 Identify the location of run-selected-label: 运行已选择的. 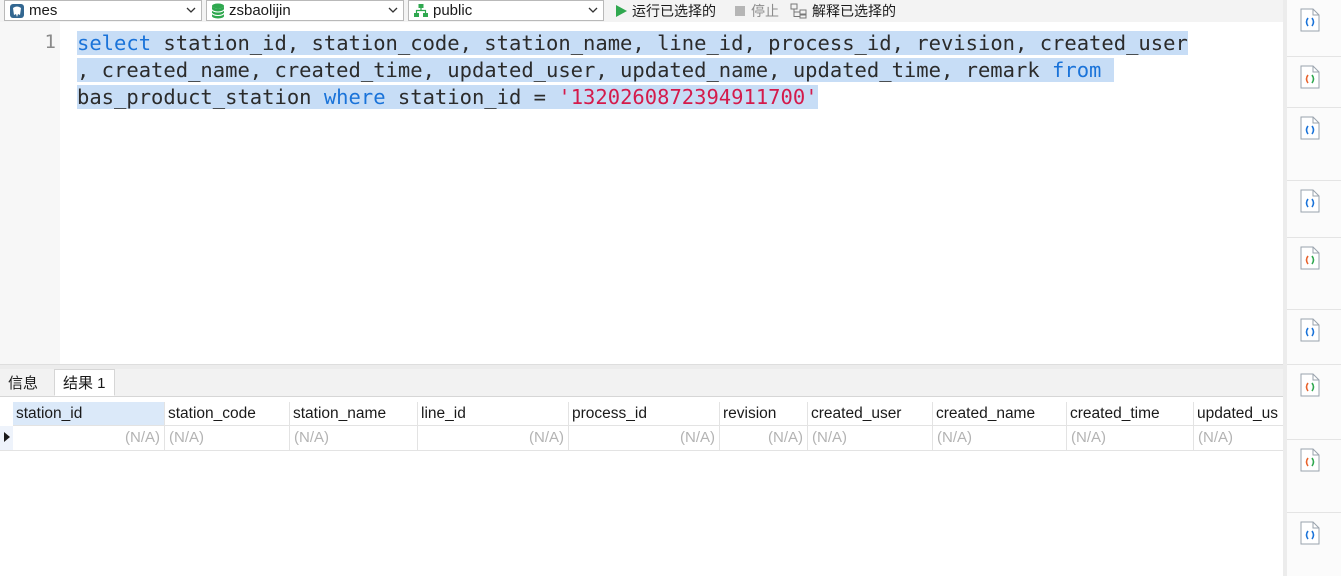
(674, 10).